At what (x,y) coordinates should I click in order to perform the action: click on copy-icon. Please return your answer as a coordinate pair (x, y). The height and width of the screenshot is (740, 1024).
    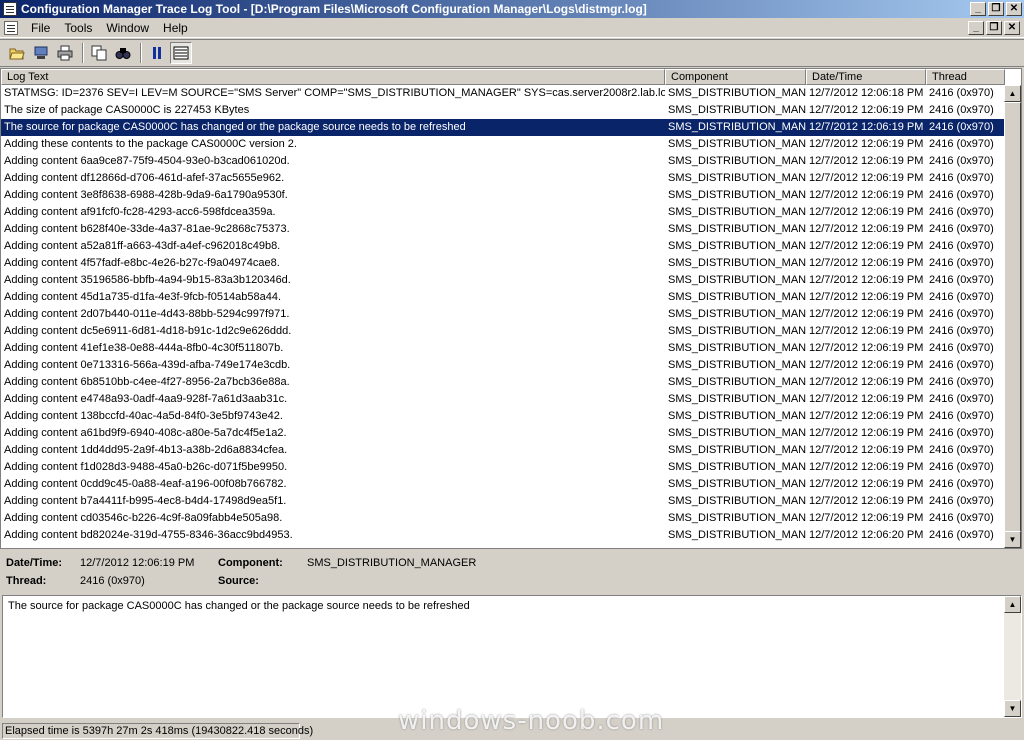
    Looking at the image, I should click on (99, 53).